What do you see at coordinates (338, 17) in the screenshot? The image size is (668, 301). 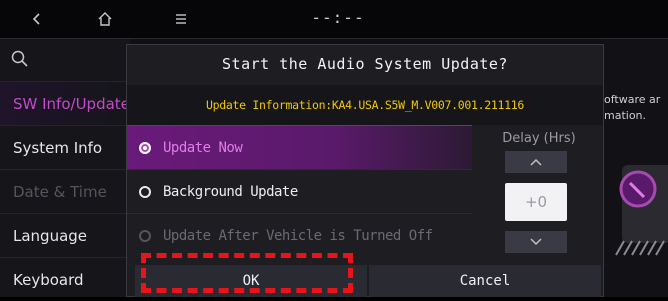 I see `clock: --:--` at bounding box center [338, 17].